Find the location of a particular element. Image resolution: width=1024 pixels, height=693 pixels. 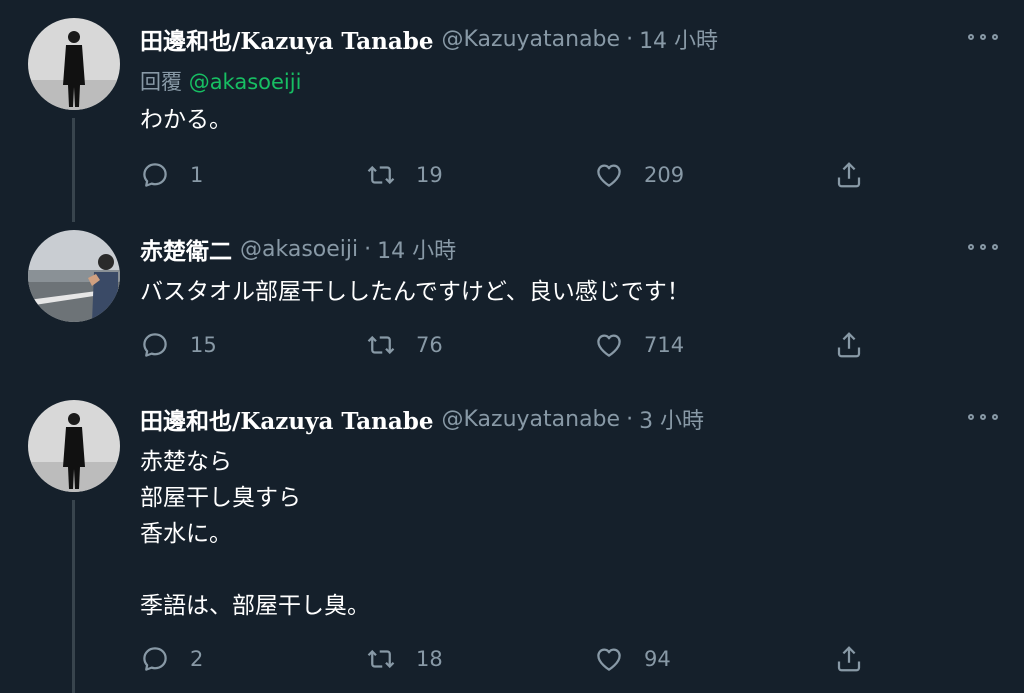

tweet-actions: 15 76 714 is located at coordinates (510, 345).